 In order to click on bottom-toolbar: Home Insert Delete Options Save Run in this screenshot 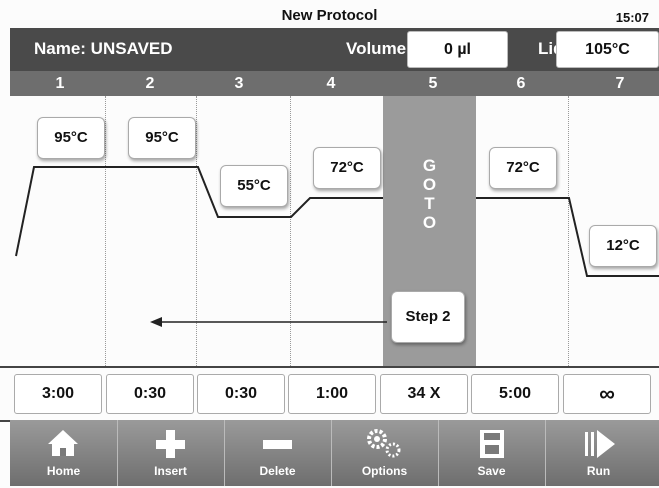, I will do `click(334, 453)`.